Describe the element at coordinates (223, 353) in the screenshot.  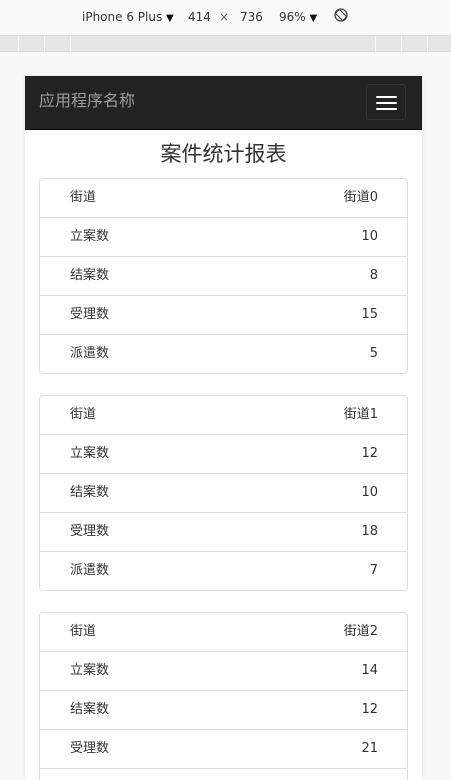
I see `table-row: 派遣数 5` at that location.